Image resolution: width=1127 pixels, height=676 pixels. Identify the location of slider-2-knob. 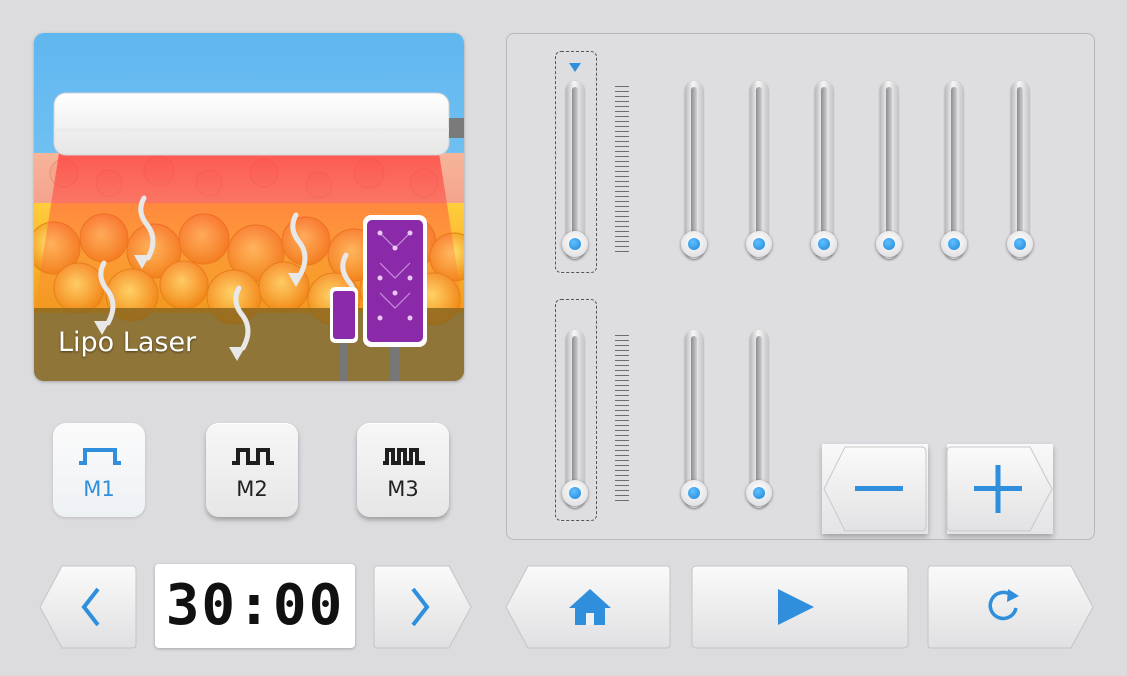
(694, 244).